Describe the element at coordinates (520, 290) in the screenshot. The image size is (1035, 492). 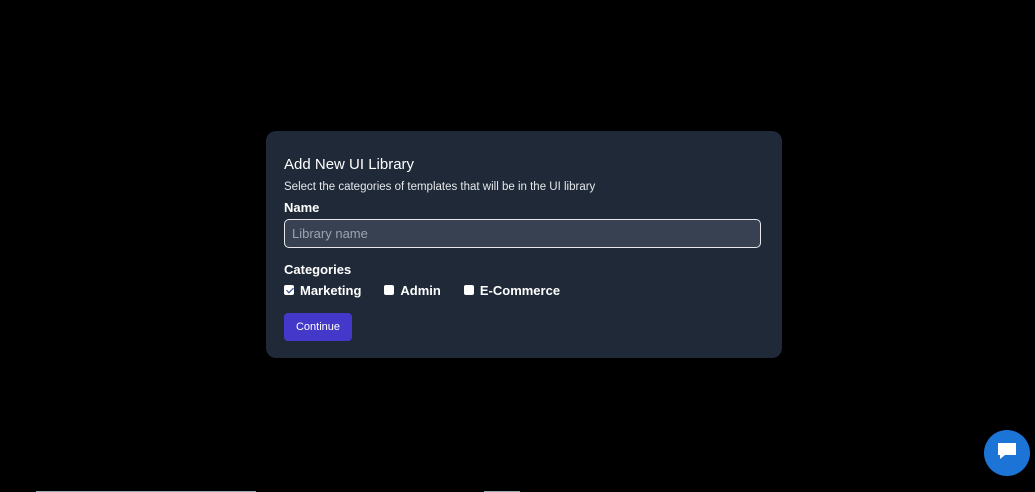
I see `category-label: E-Commerce` at that location.